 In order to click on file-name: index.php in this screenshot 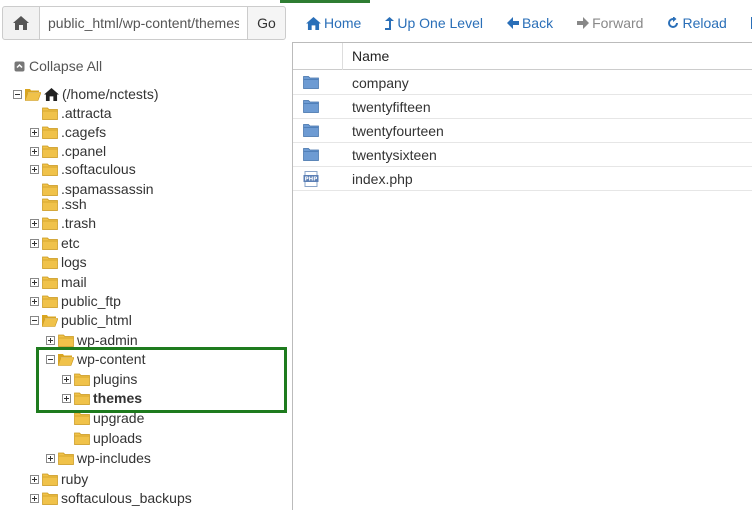, I will do `click(382, 179)`.